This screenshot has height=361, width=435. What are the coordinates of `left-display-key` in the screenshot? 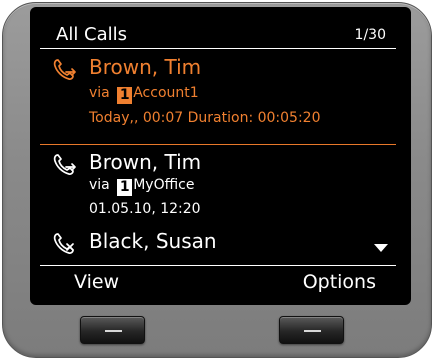 It's located at (112, 330).